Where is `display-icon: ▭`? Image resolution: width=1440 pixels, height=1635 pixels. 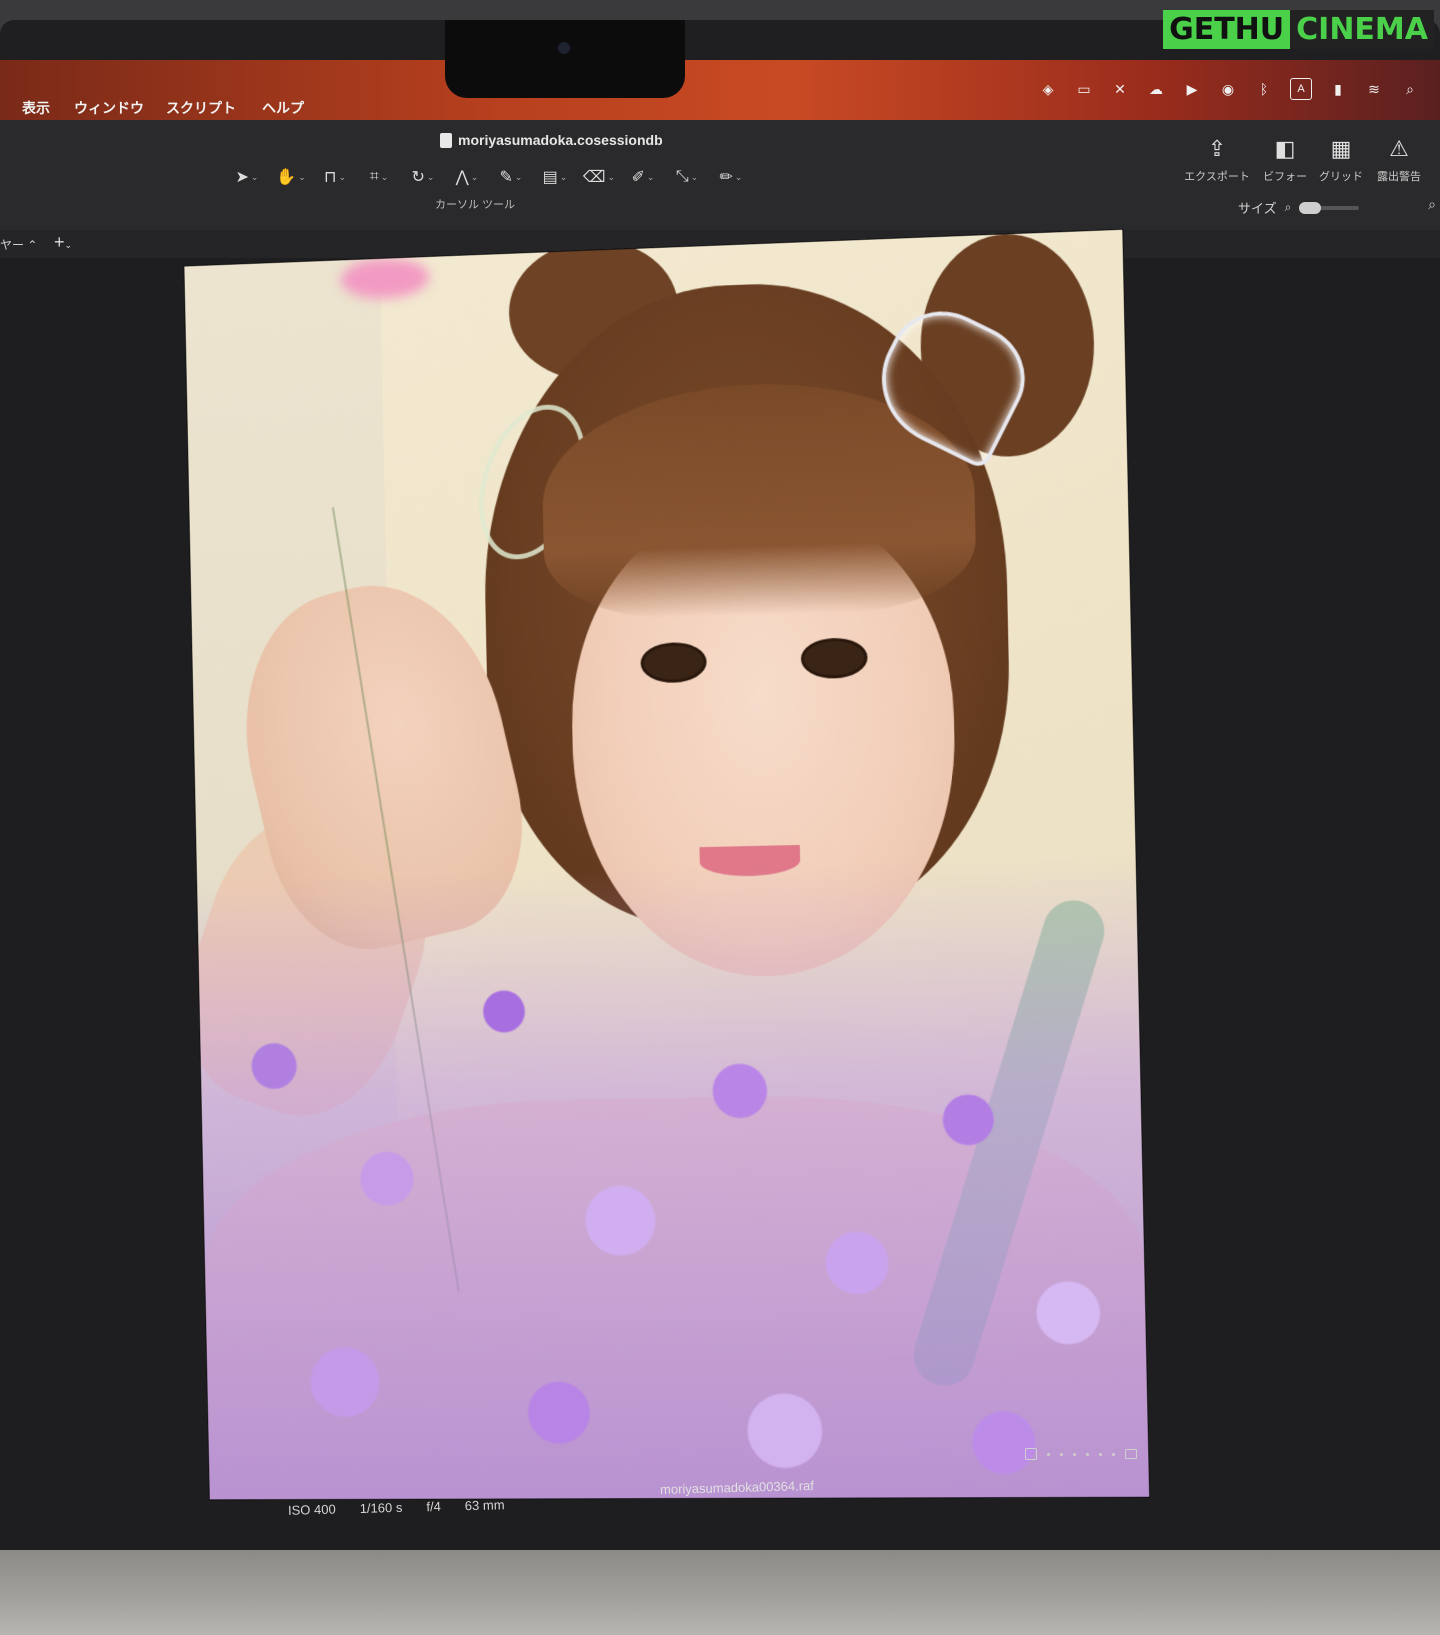 display-icon: ▭ is located at coordinates (1084, 89).